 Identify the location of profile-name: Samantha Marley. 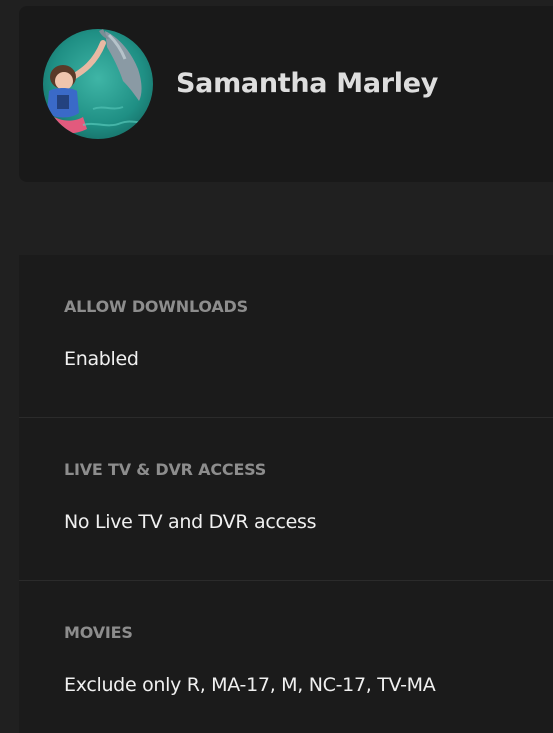
(307, 83).